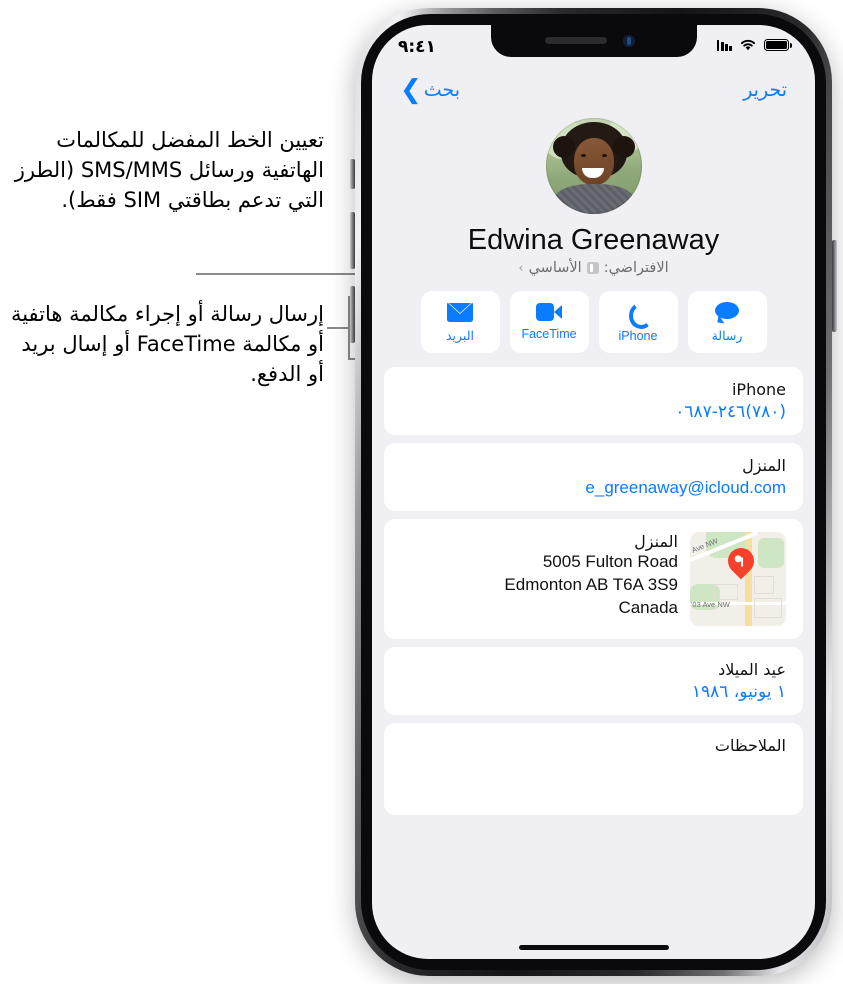 The image size is (843, 984). What do you see at coordinates (352, 314) in the screenshot?
I see `volume-down-button` at bounding box center [352, 314].